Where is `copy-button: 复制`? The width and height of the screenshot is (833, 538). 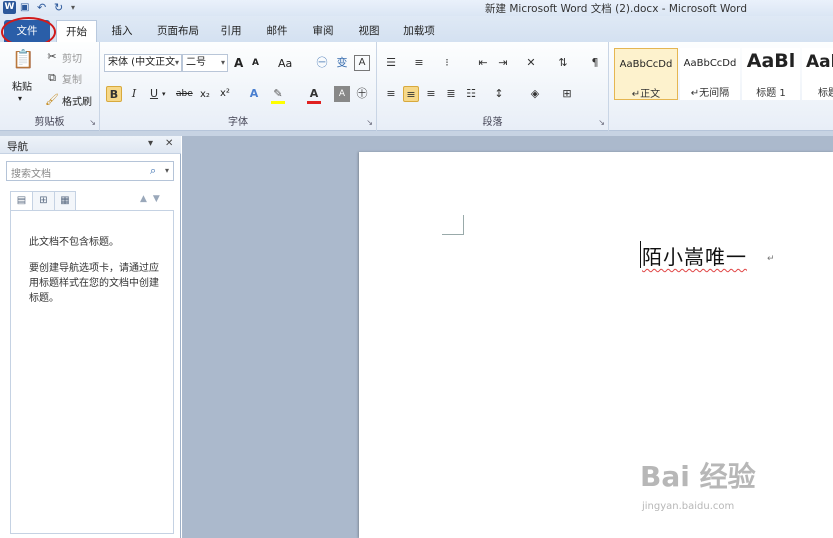
copy-button: 复制 is located at coordinates (72, 78).